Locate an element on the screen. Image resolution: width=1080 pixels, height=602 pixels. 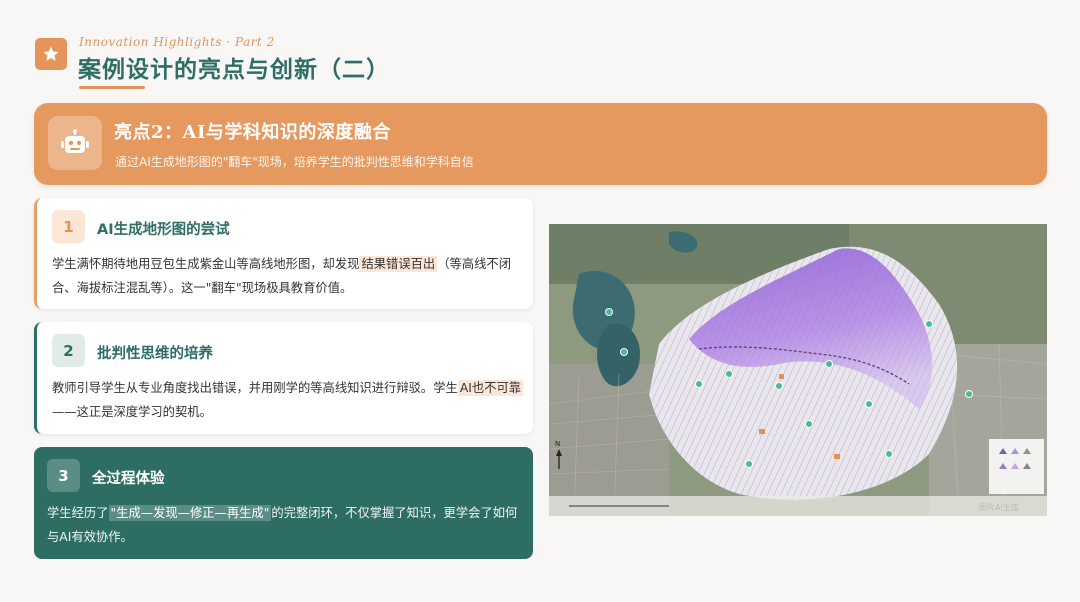
robot-icon is located at coordinates (75, 141).